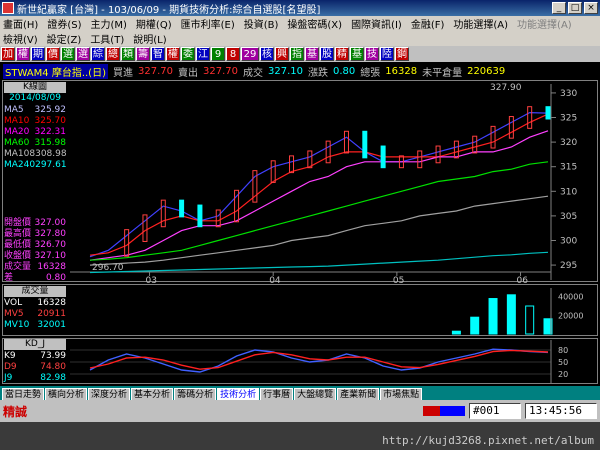 This screenshot has height=450, width=600. Describe the element at coordinates (358, 394) in the screenshot. I see `tab-8: 產業新聞` at that location.